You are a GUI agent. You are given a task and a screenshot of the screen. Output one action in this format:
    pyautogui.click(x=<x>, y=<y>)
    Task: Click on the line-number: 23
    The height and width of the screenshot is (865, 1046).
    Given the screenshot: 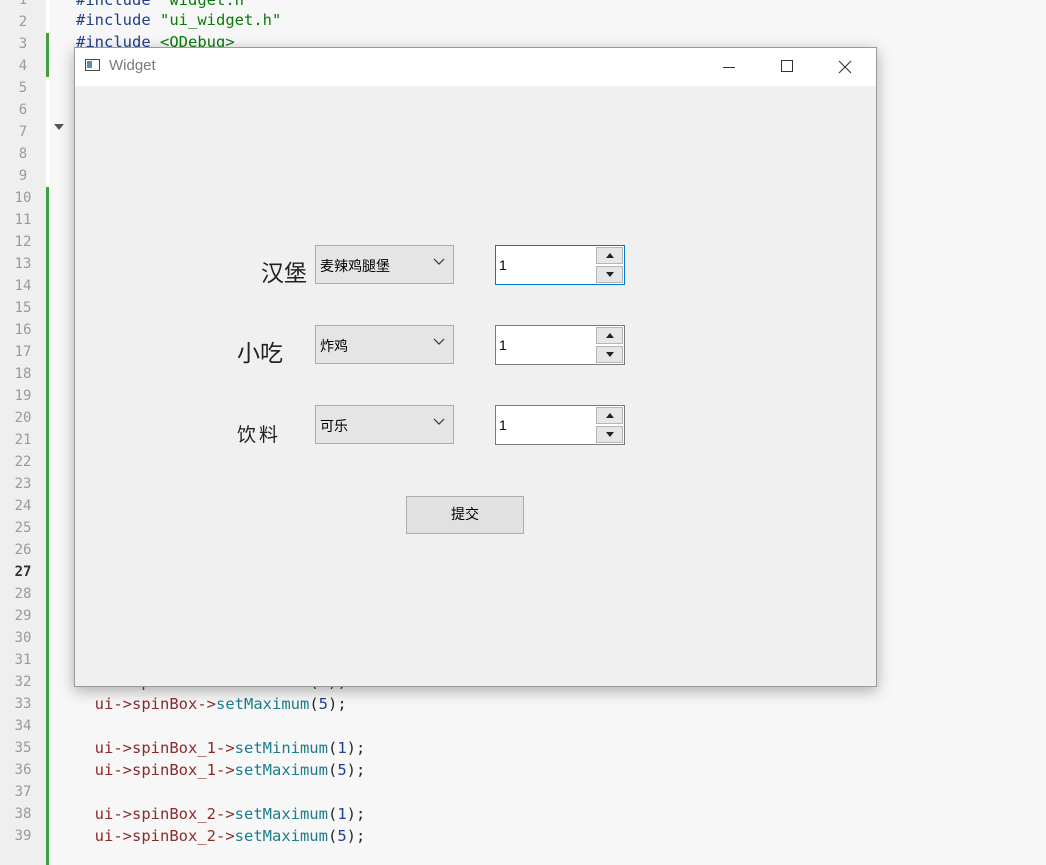 What is the action you would take?
    pyautogui.click(x=23, y=484)
    